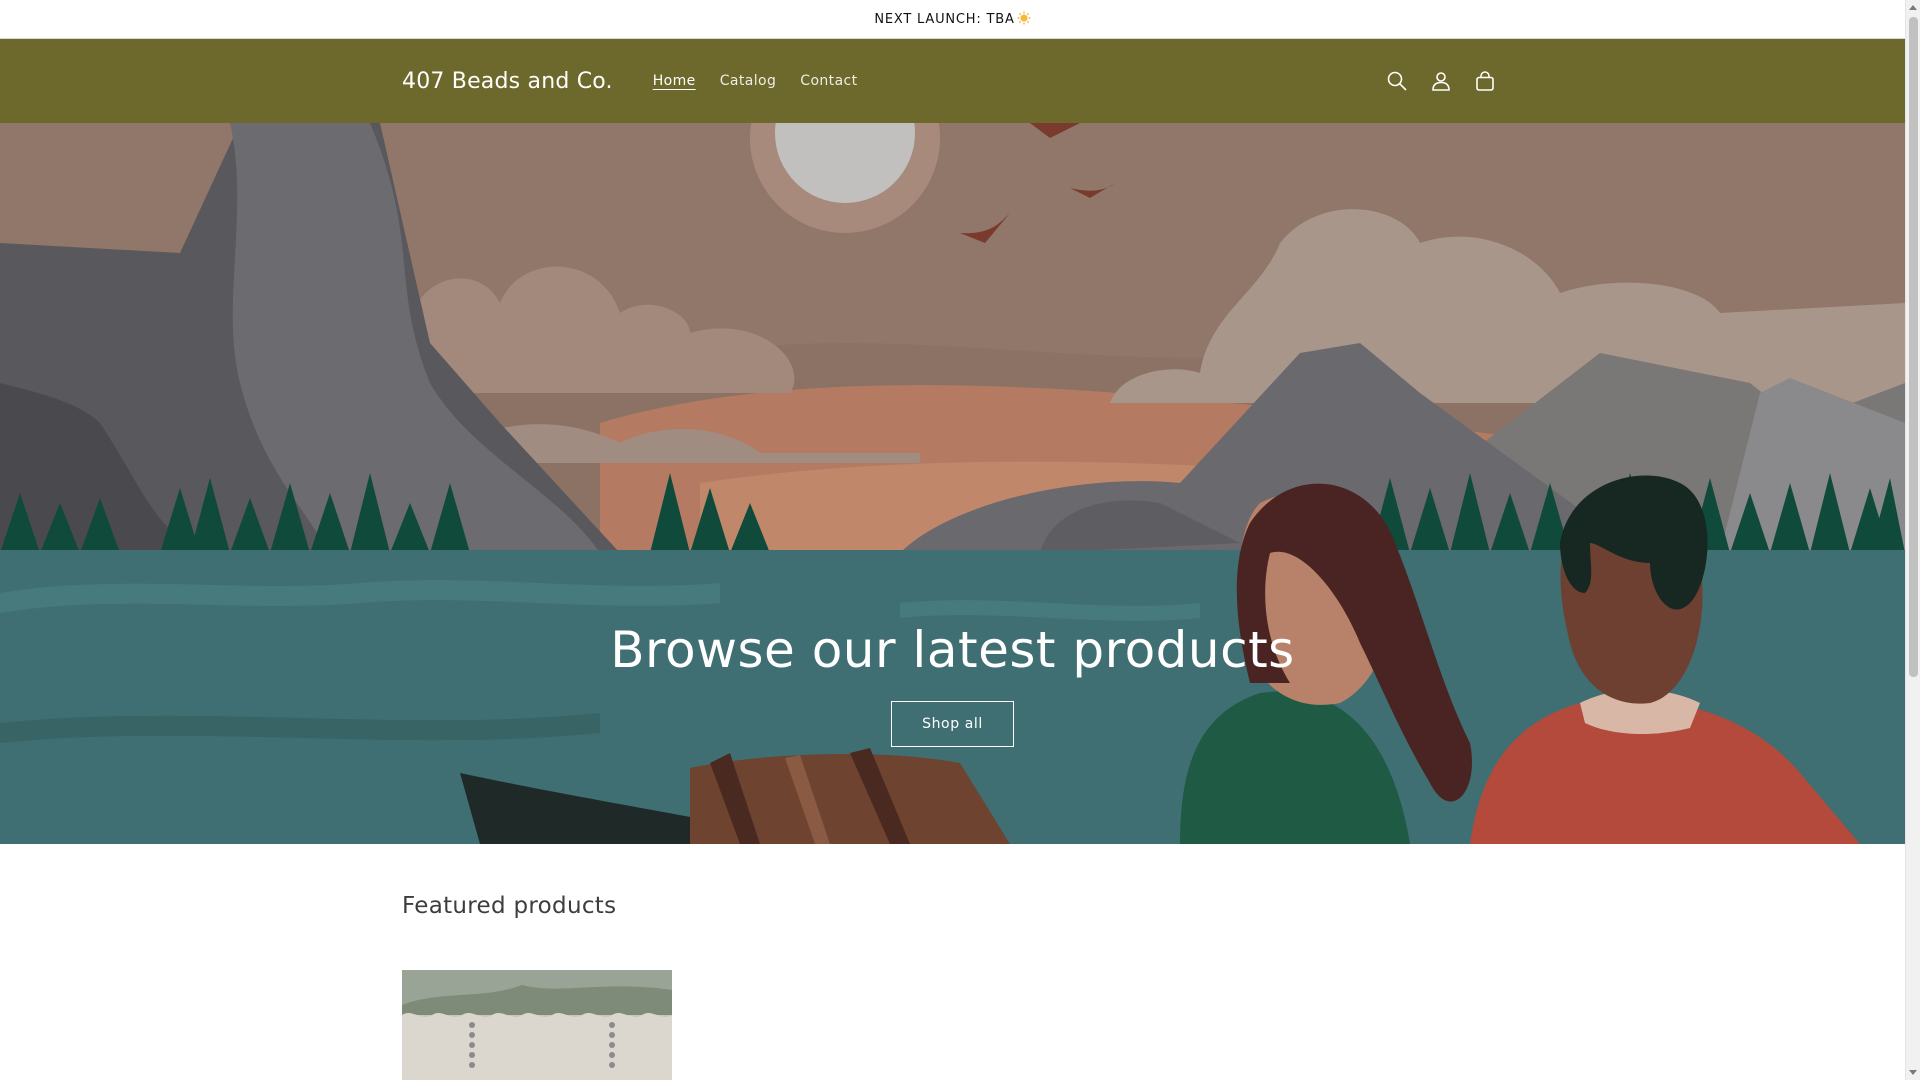  What do you see at coordinates (952, 684) in the screenshot?
I see `hero-content: Browse our latest products Shop all` at bounding box center [952, 684].